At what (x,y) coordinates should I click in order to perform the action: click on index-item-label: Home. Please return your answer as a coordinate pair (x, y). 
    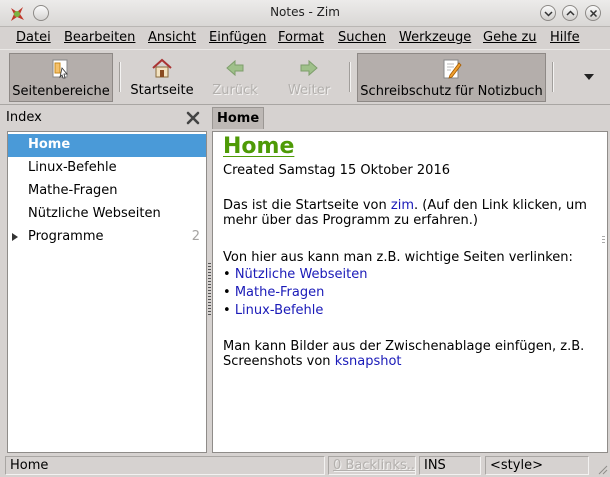
    Looking at the image, I should click on (49, 144).